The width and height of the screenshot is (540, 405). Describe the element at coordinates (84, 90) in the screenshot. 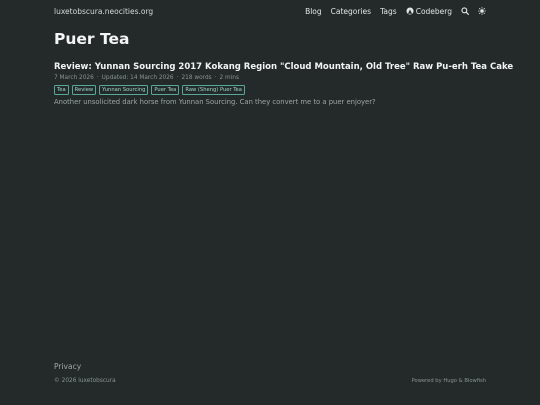

I see `tag-review: Review` at that location.